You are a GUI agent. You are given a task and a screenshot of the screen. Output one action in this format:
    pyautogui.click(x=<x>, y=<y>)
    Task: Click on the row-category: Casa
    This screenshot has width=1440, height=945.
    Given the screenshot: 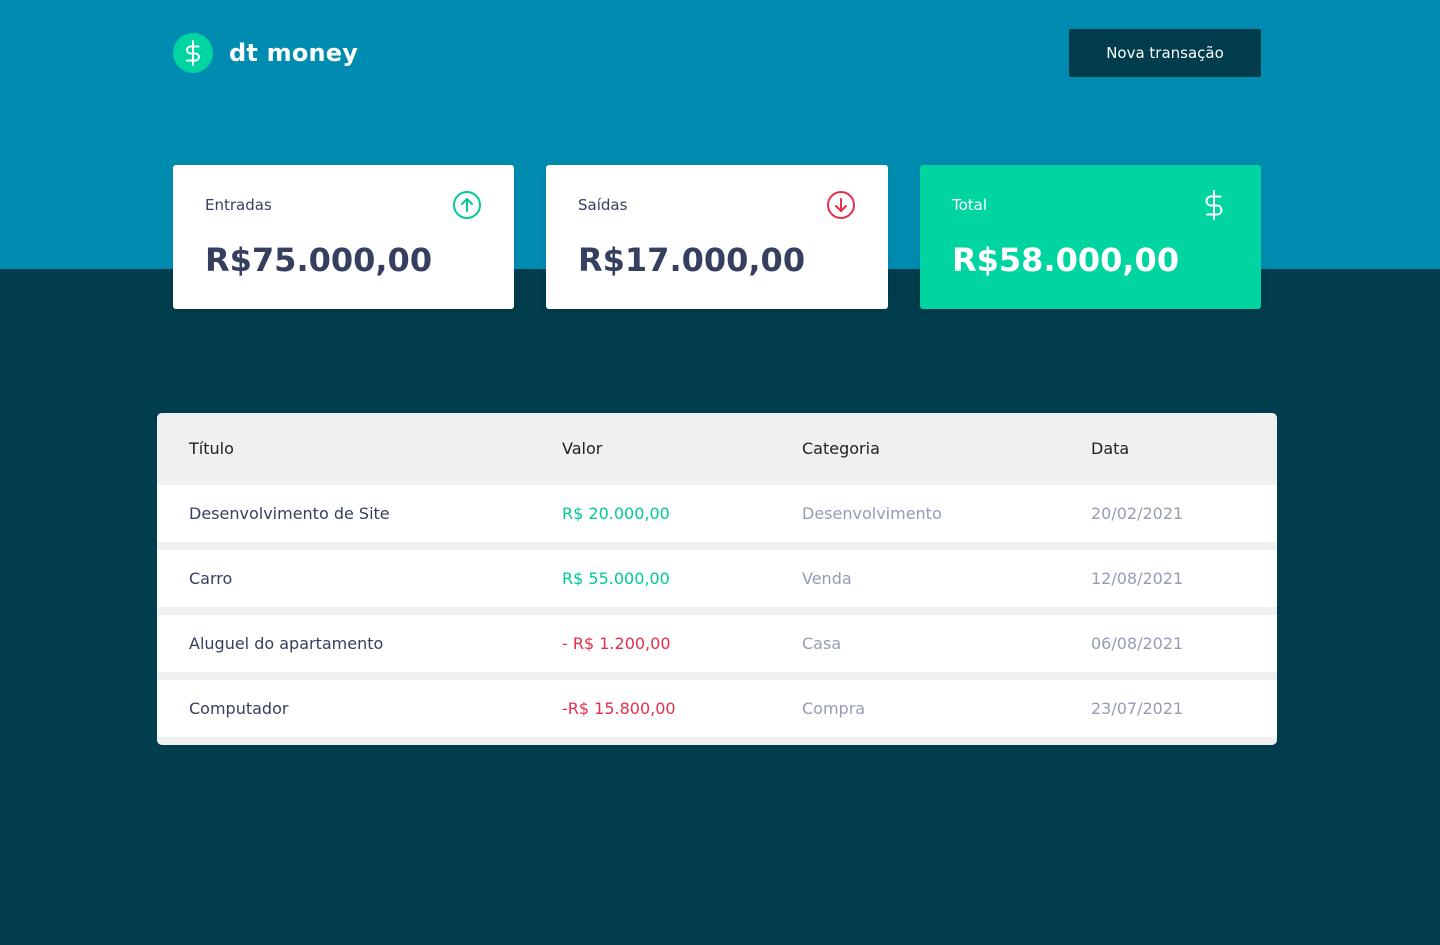 What is the action you would take?
    pyautogui.click(x=822, y=643)
    